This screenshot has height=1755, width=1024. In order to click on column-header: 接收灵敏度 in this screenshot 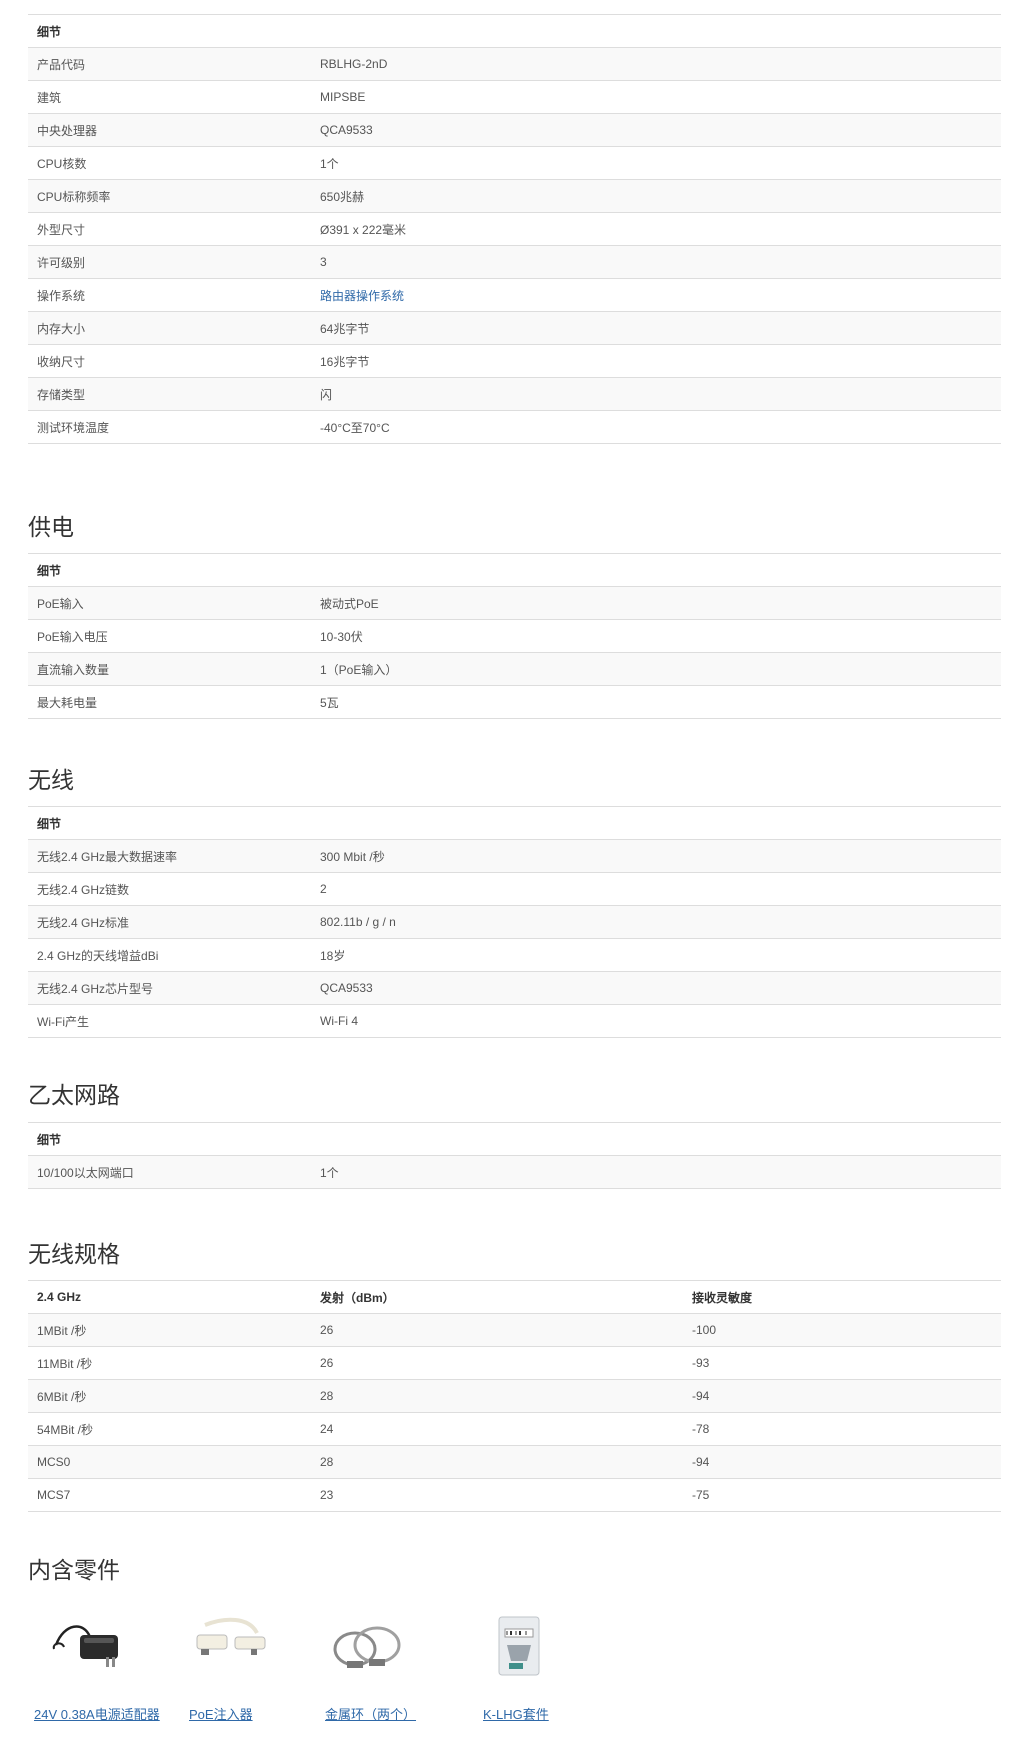, I will do `click(842, 1297)`.